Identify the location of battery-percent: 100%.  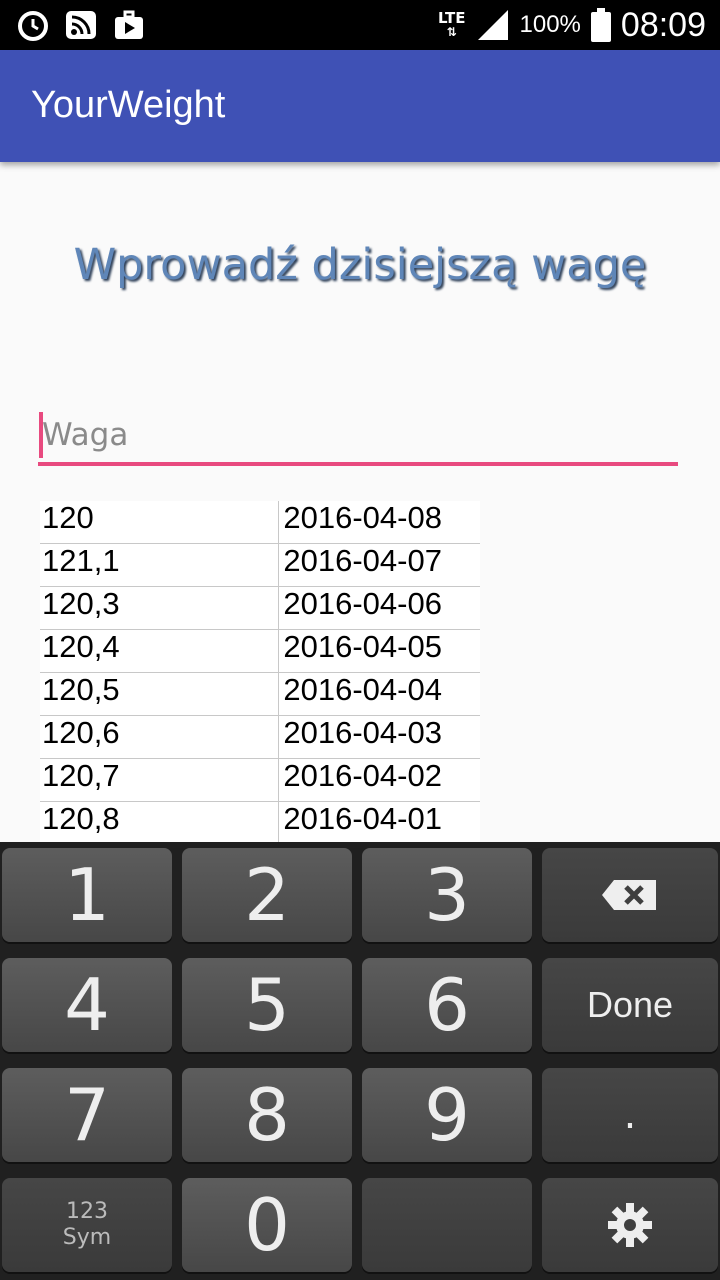
(550, 24).